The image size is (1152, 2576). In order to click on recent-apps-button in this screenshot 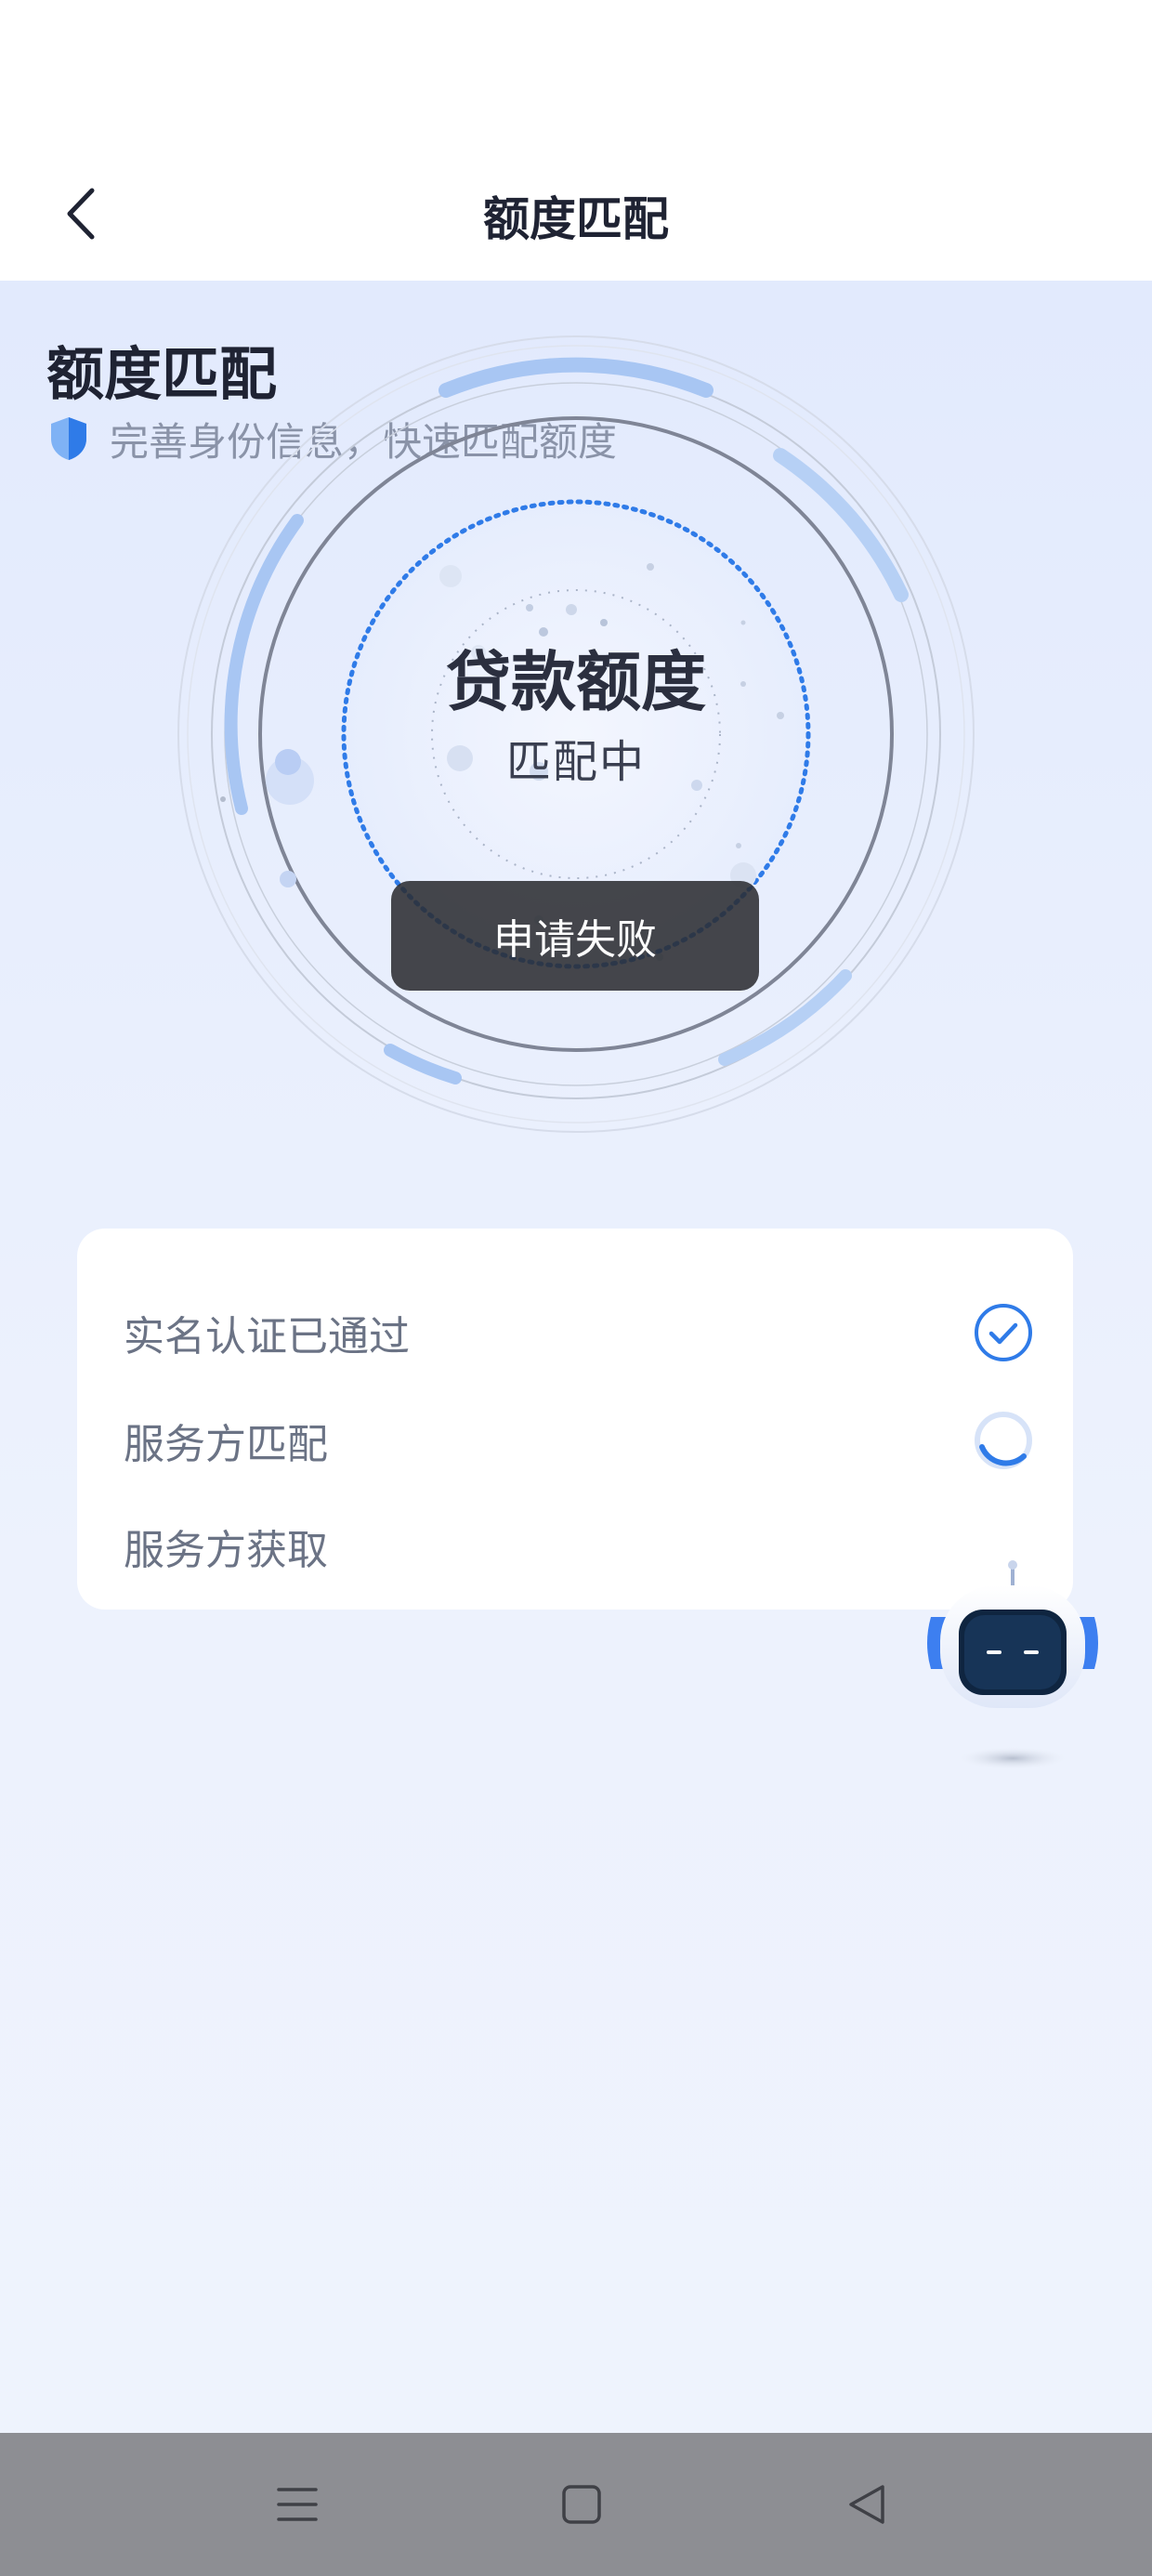, I will do `click(297, 2504)`.